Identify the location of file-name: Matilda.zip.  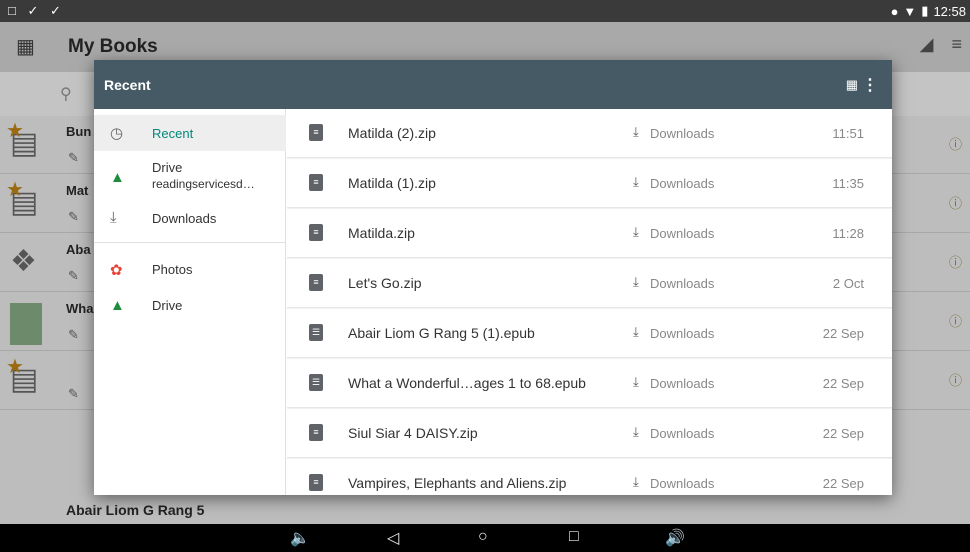
(381, 233).